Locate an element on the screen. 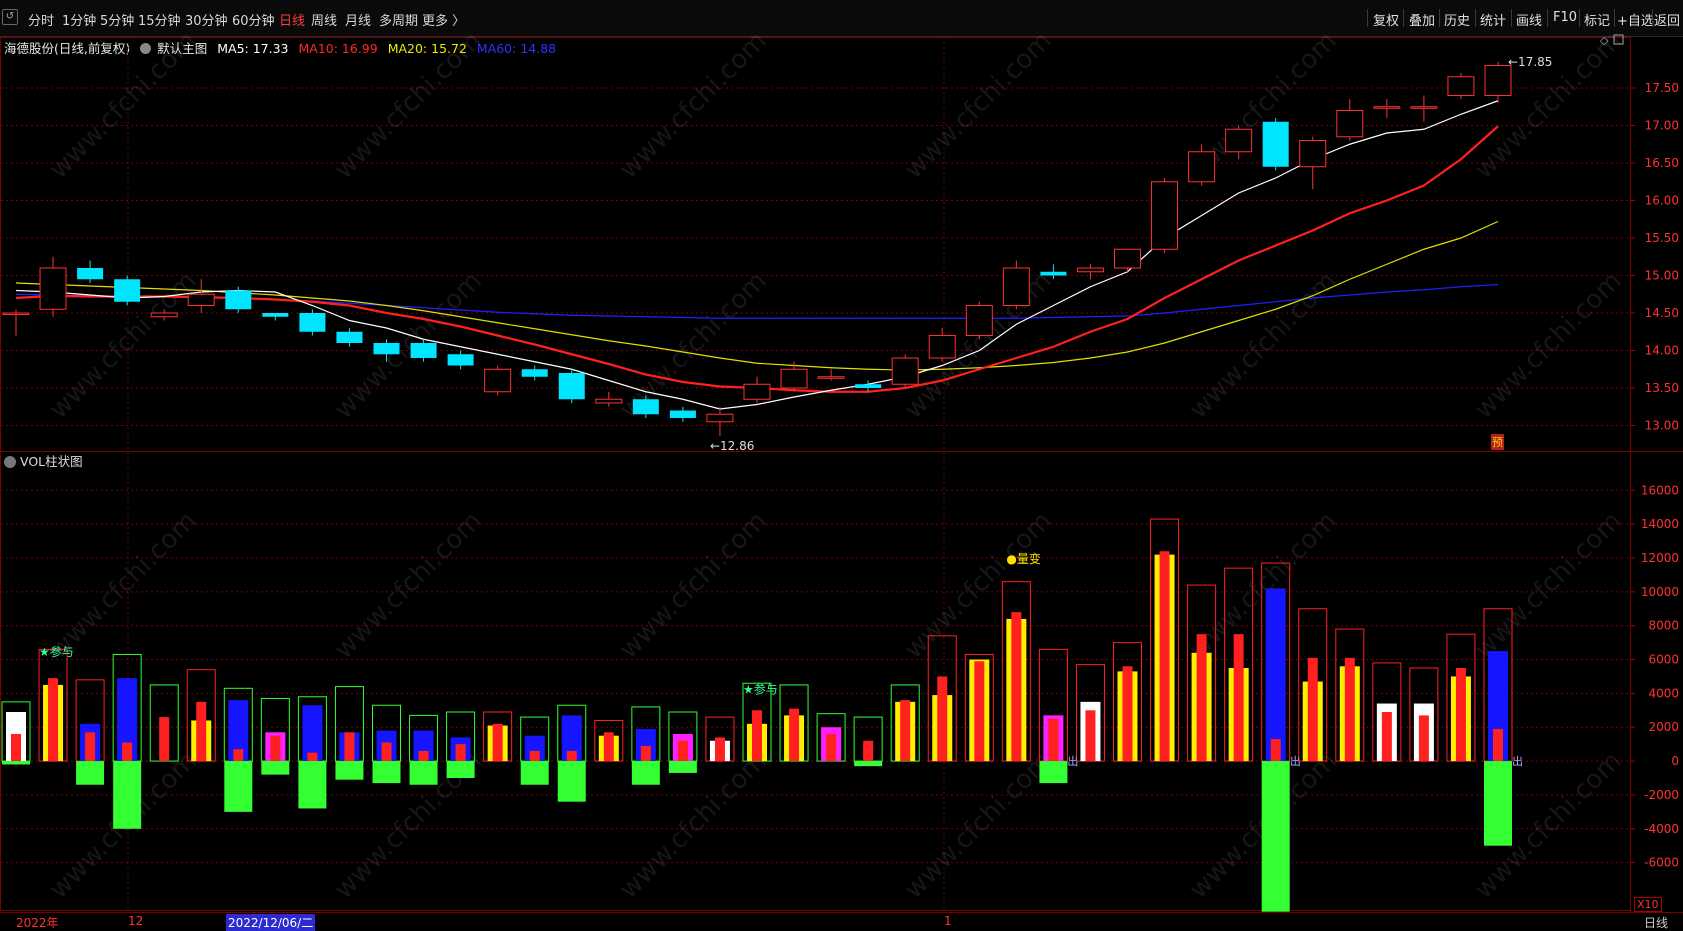  date-axis: 2022年 12 2022/12/06/二 1 日线 is located at coordinates (841, 921).